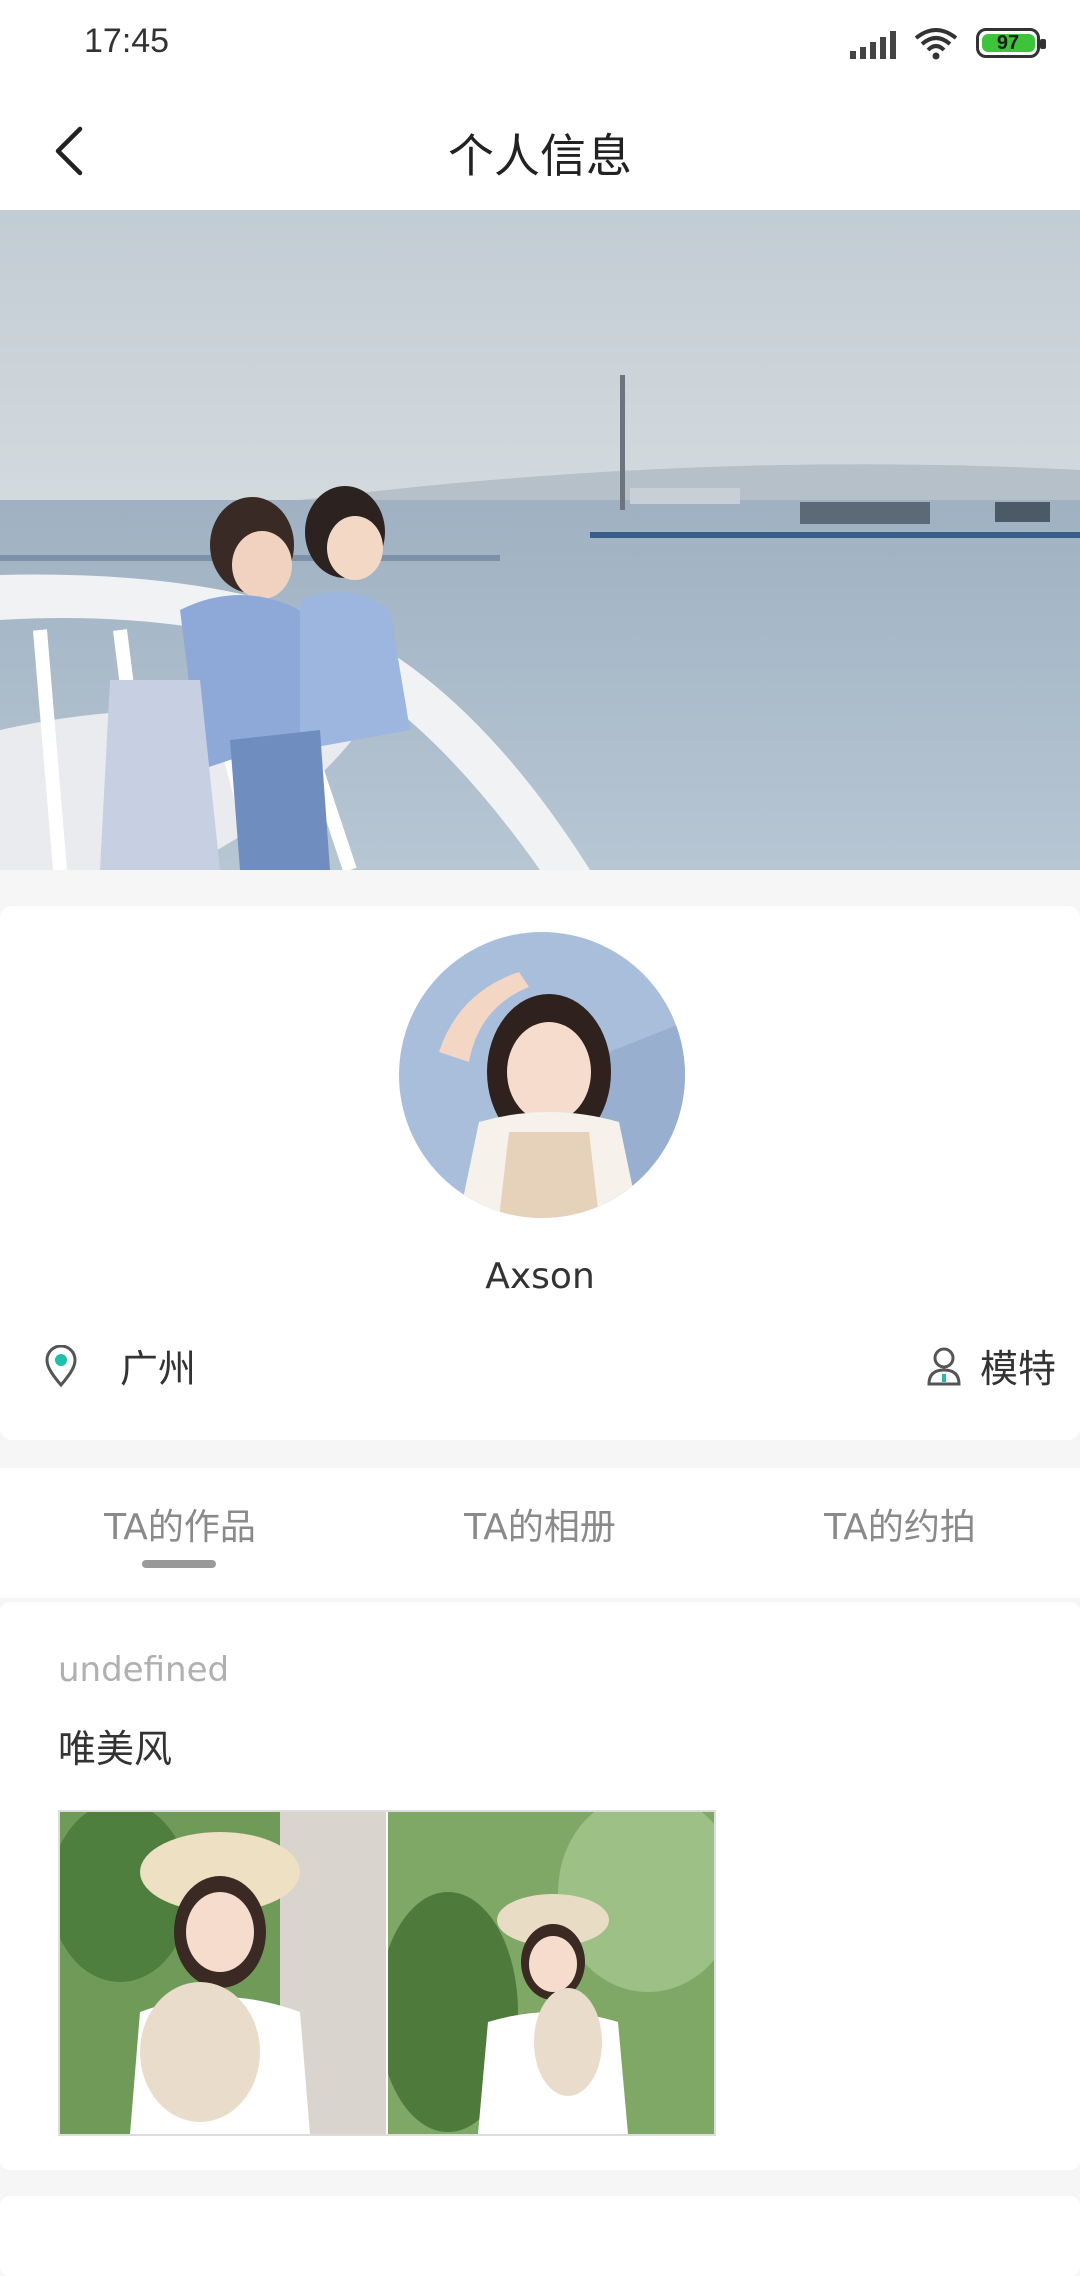 The image size is (1080, 2276). Describe the element at coordinates (542, 1075) in the screenshot. I see `avatar` at that location.